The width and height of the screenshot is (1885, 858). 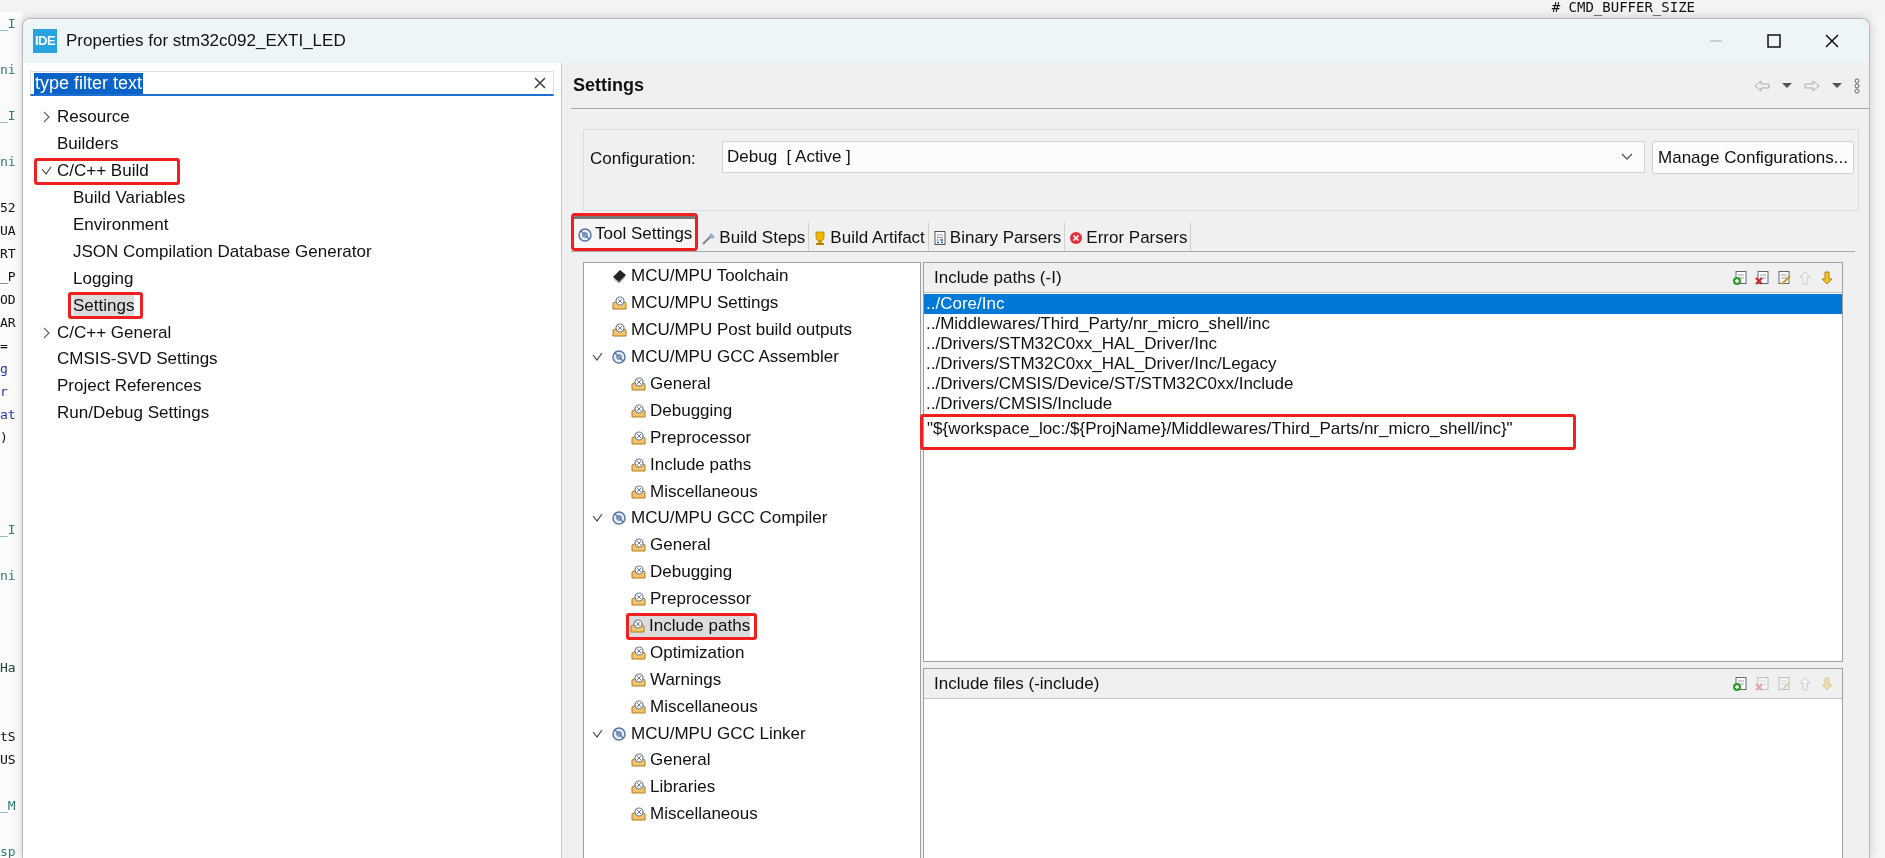 I want to click on tree-item: MCU/MPU Settings, so click(x=696, y=303).